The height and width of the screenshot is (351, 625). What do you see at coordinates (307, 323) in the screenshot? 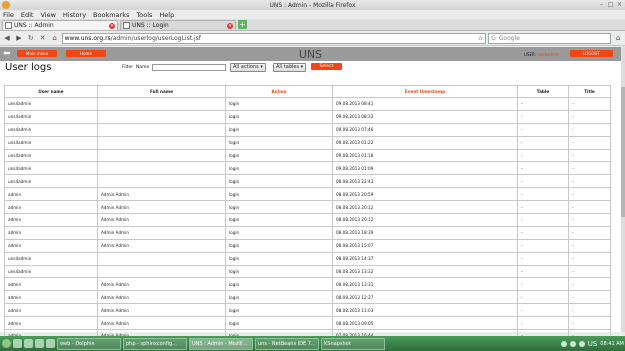
I see `table-row: admin Admin Admin login 08.08.2013 09:05- -` at bounding box center [307, 323].